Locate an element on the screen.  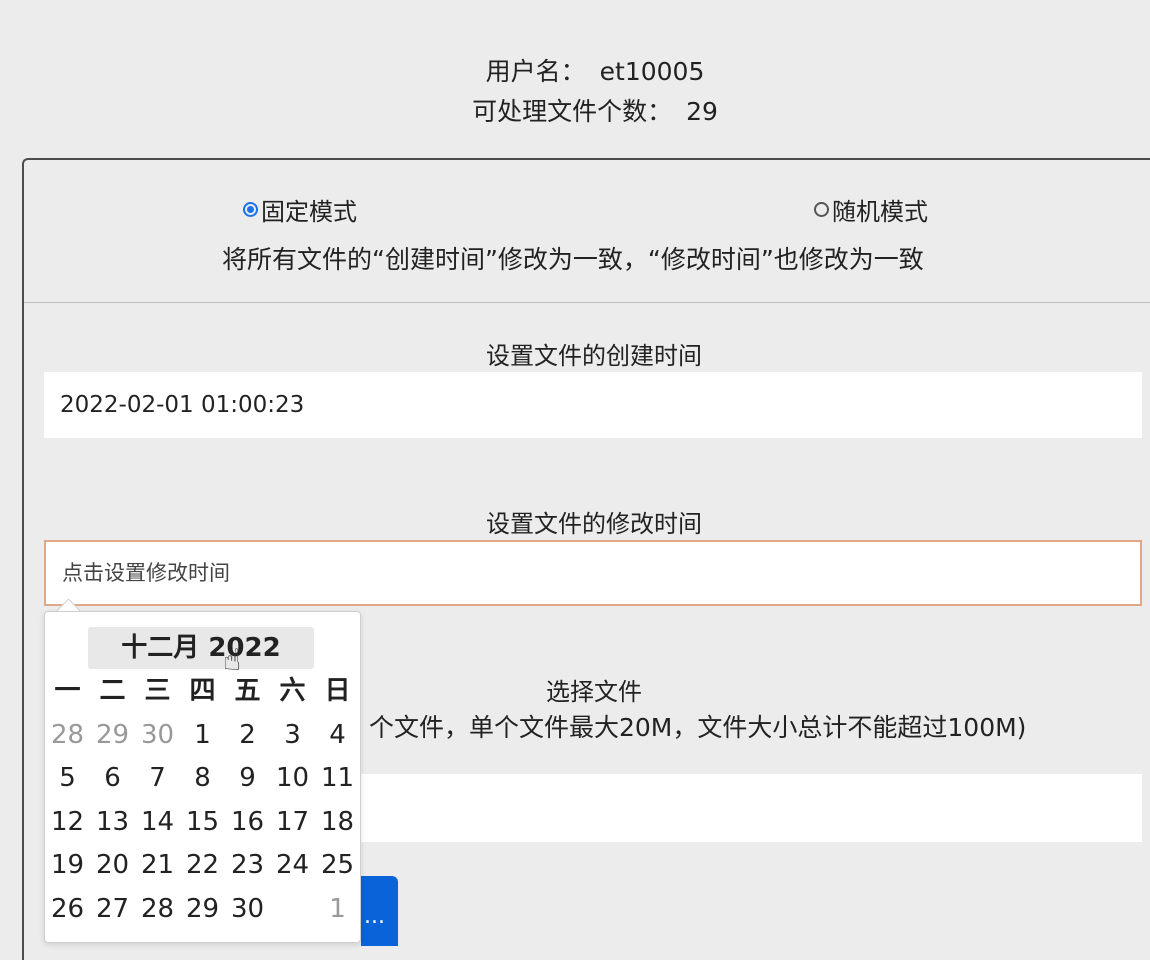
hand-cursor-icon: ☝ is located at coordinates (232, 660).